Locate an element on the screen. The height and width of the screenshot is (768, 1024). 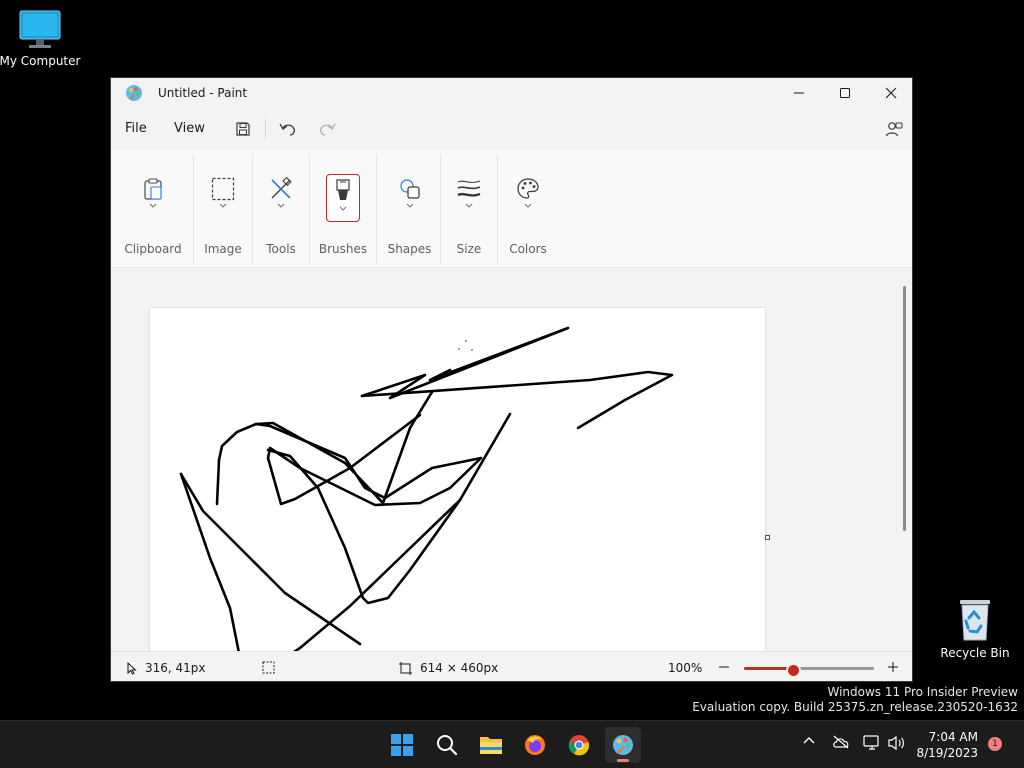
clipboard-button is located at coordinates (153, 198).